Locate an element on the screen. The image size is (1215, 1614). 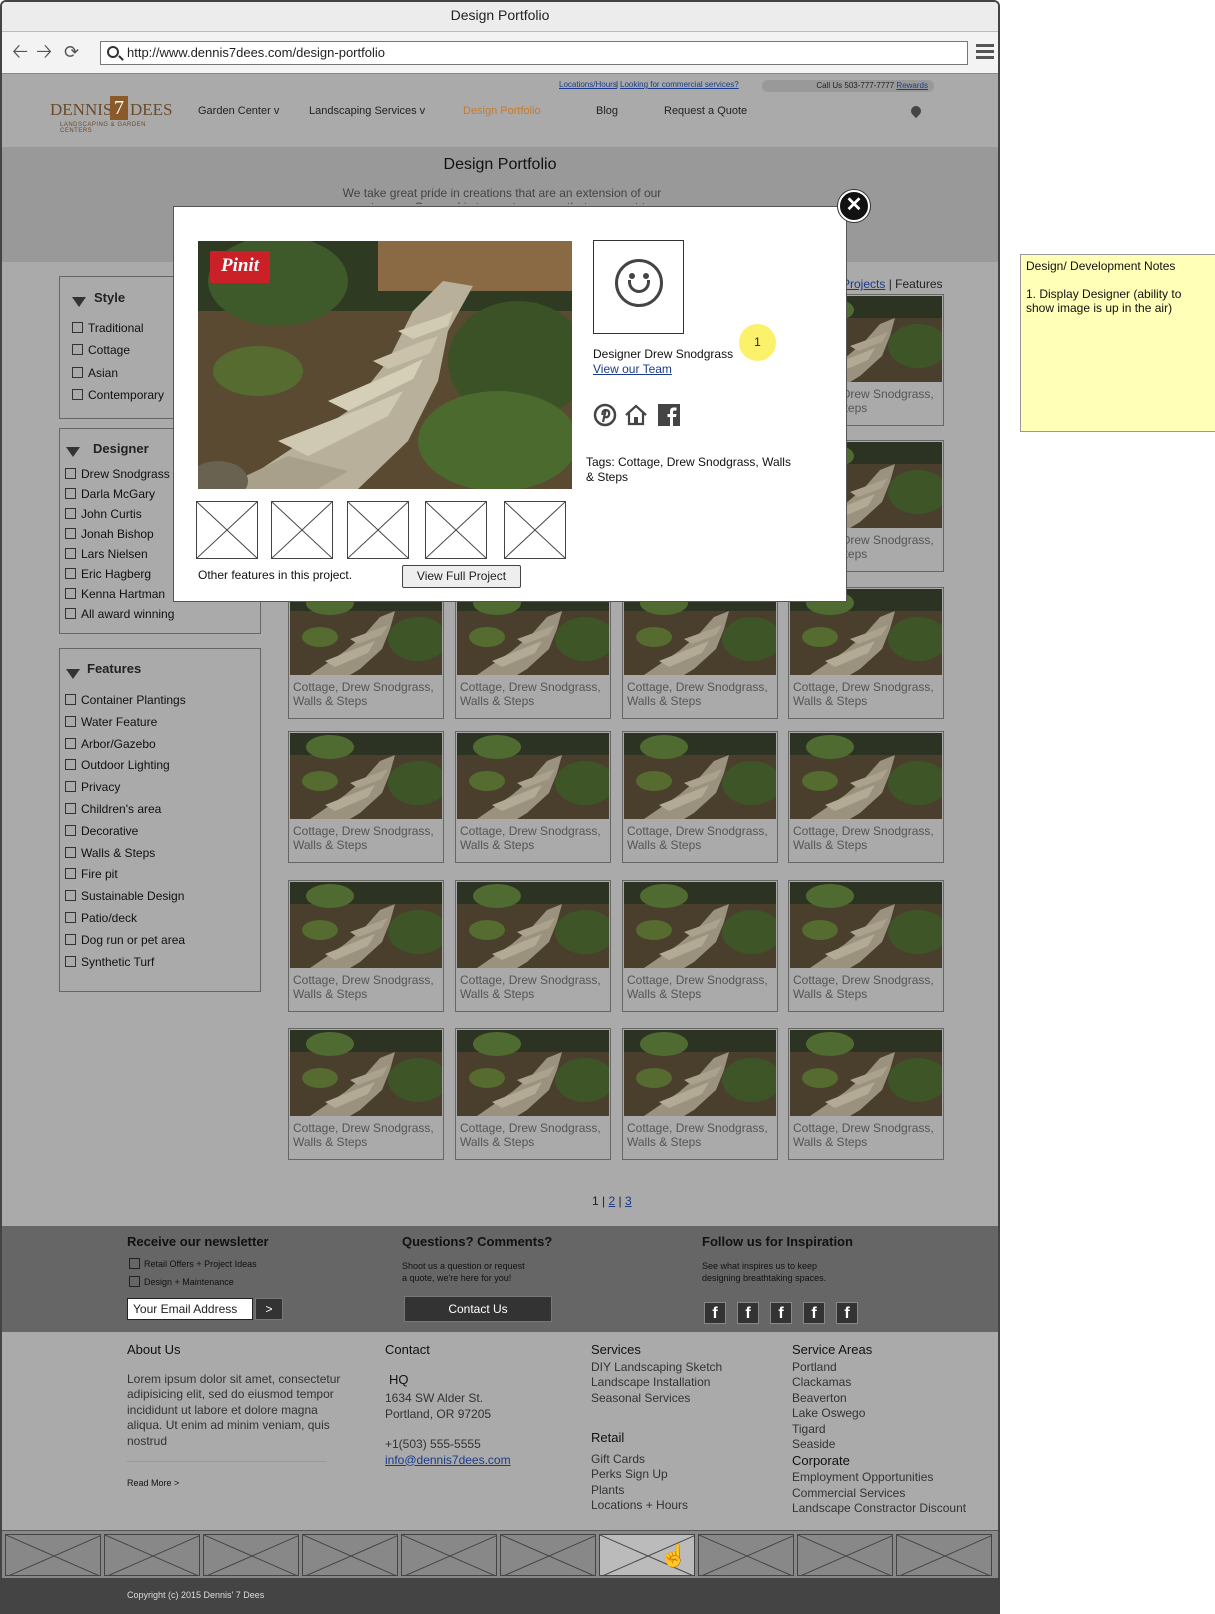
filter-option: Contemporary is located at coordinates (118, 395).